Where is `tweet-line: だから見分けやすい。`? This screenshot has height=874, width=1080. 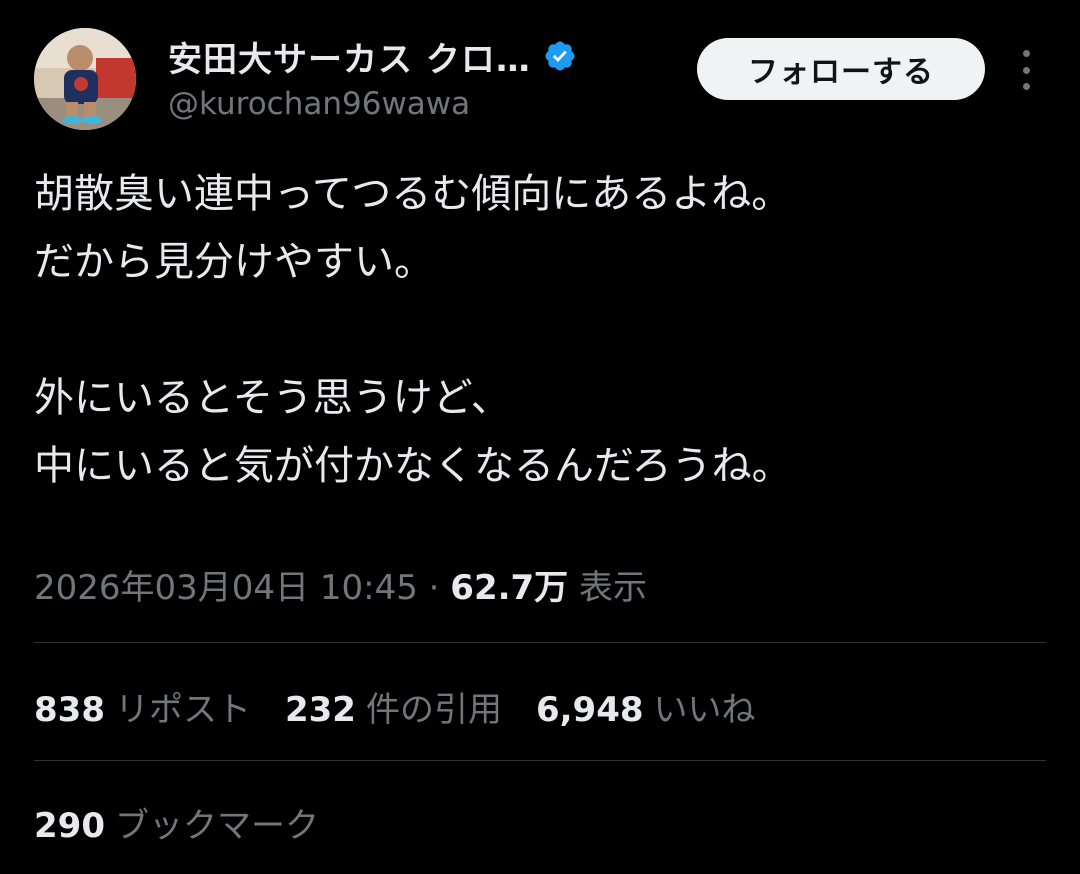
tweet-line: だから見分けやすい。 is located at coordinates (234, 262).